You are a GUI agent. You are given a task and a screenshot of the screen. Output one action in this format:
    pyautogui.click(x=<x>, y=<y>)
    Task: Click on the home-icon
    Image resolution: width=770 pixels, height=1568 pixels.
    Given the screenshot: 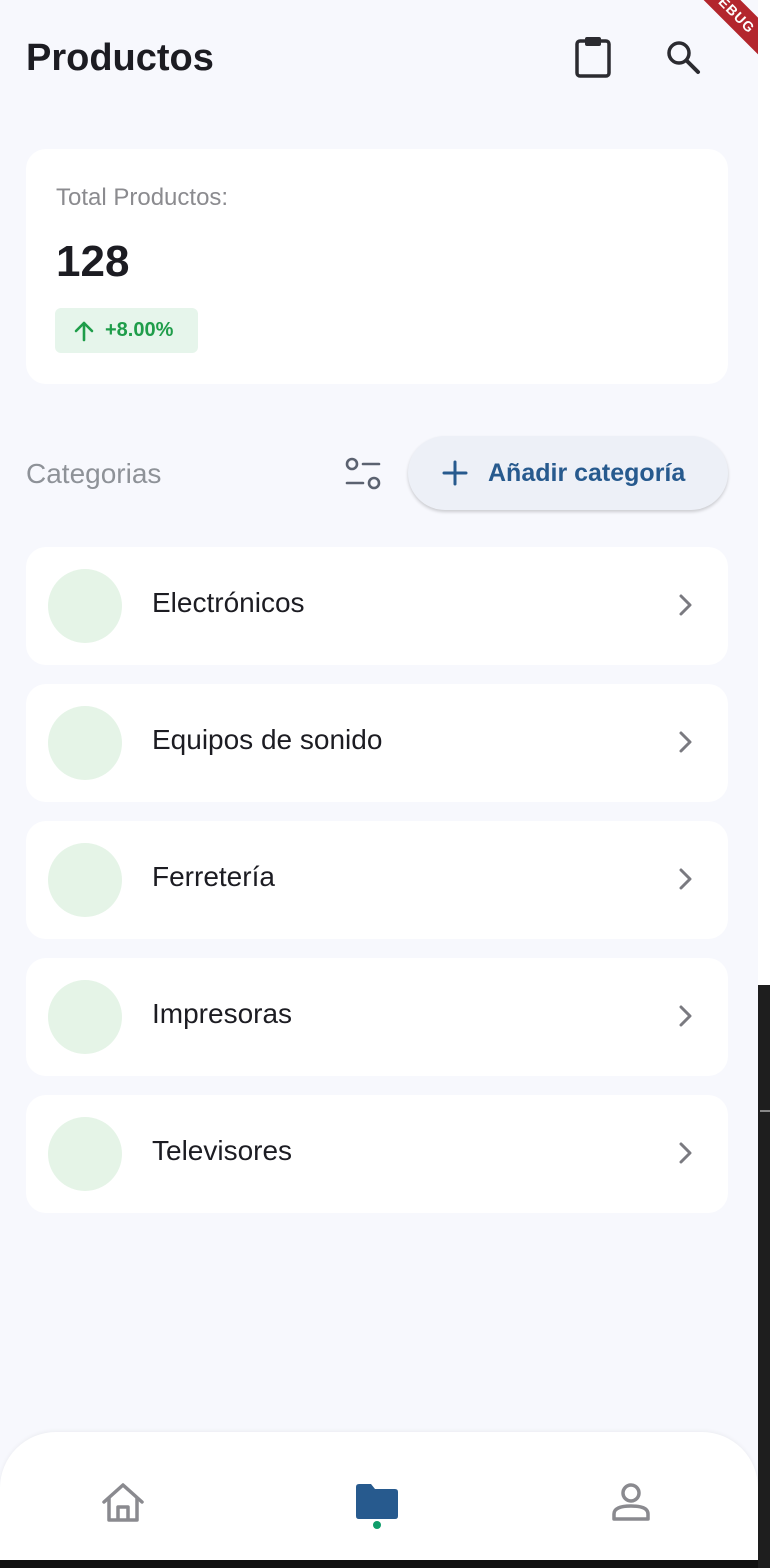 What is the action you would take?
    pyautogui.click(x=123, y=1502)
    